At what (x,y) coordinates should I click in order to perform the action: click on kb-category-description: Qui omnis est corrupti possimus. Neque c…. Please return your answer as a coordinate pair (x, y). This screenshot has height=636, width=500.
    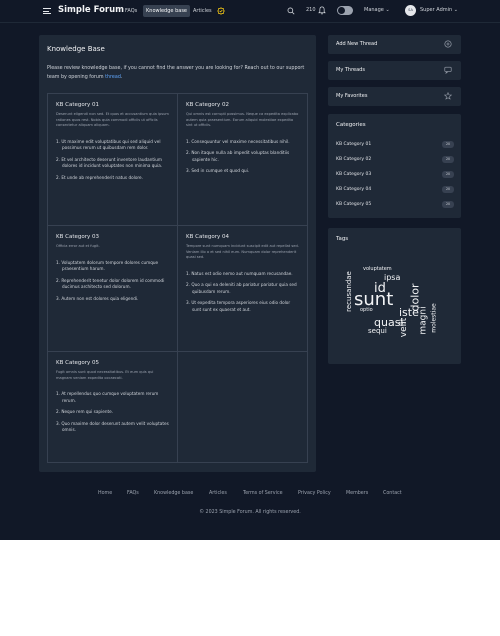
    Looking at the image, I should click on (242, 120).